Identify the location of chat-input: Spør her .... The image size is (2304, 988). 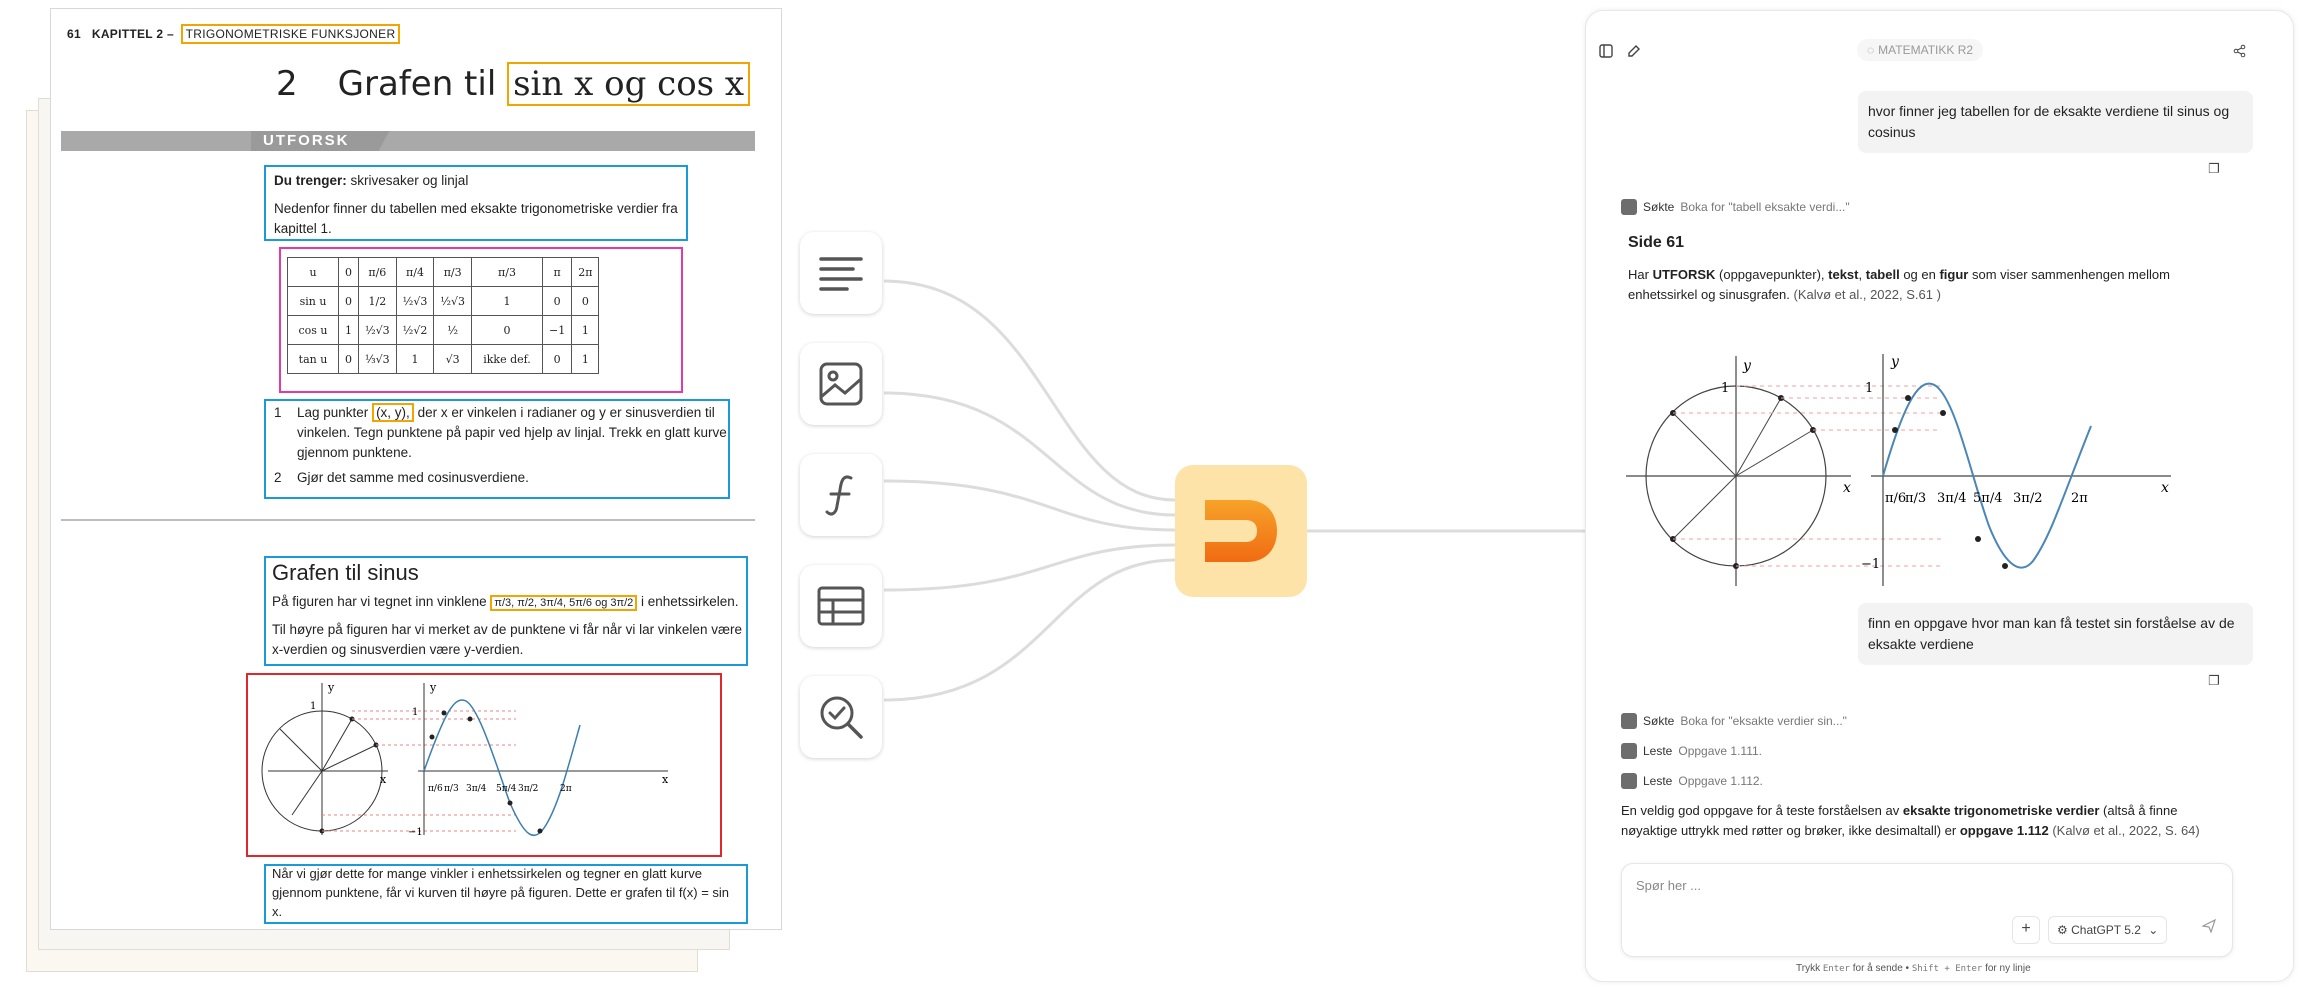
(1668, 885).